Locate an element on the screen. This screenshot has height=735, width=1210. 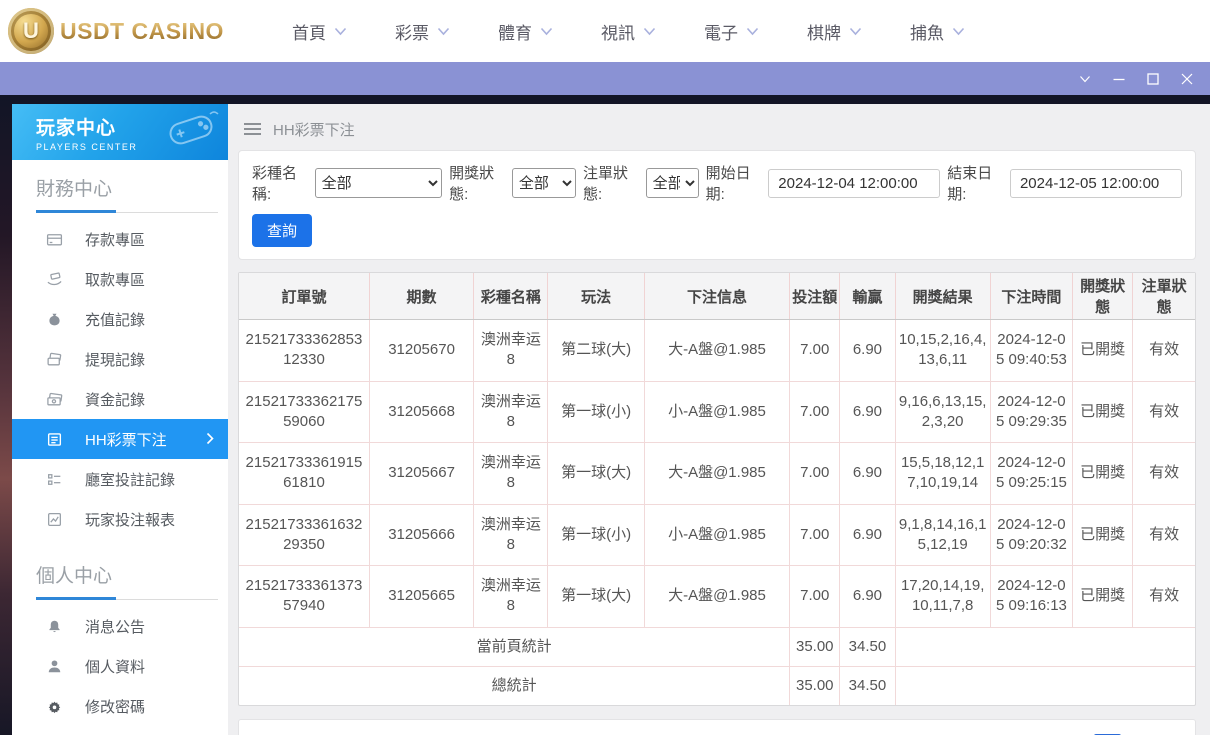
sidebar-item-廳室投註記錄: 廳室投註記錄 is located at coordinates (120, 479).